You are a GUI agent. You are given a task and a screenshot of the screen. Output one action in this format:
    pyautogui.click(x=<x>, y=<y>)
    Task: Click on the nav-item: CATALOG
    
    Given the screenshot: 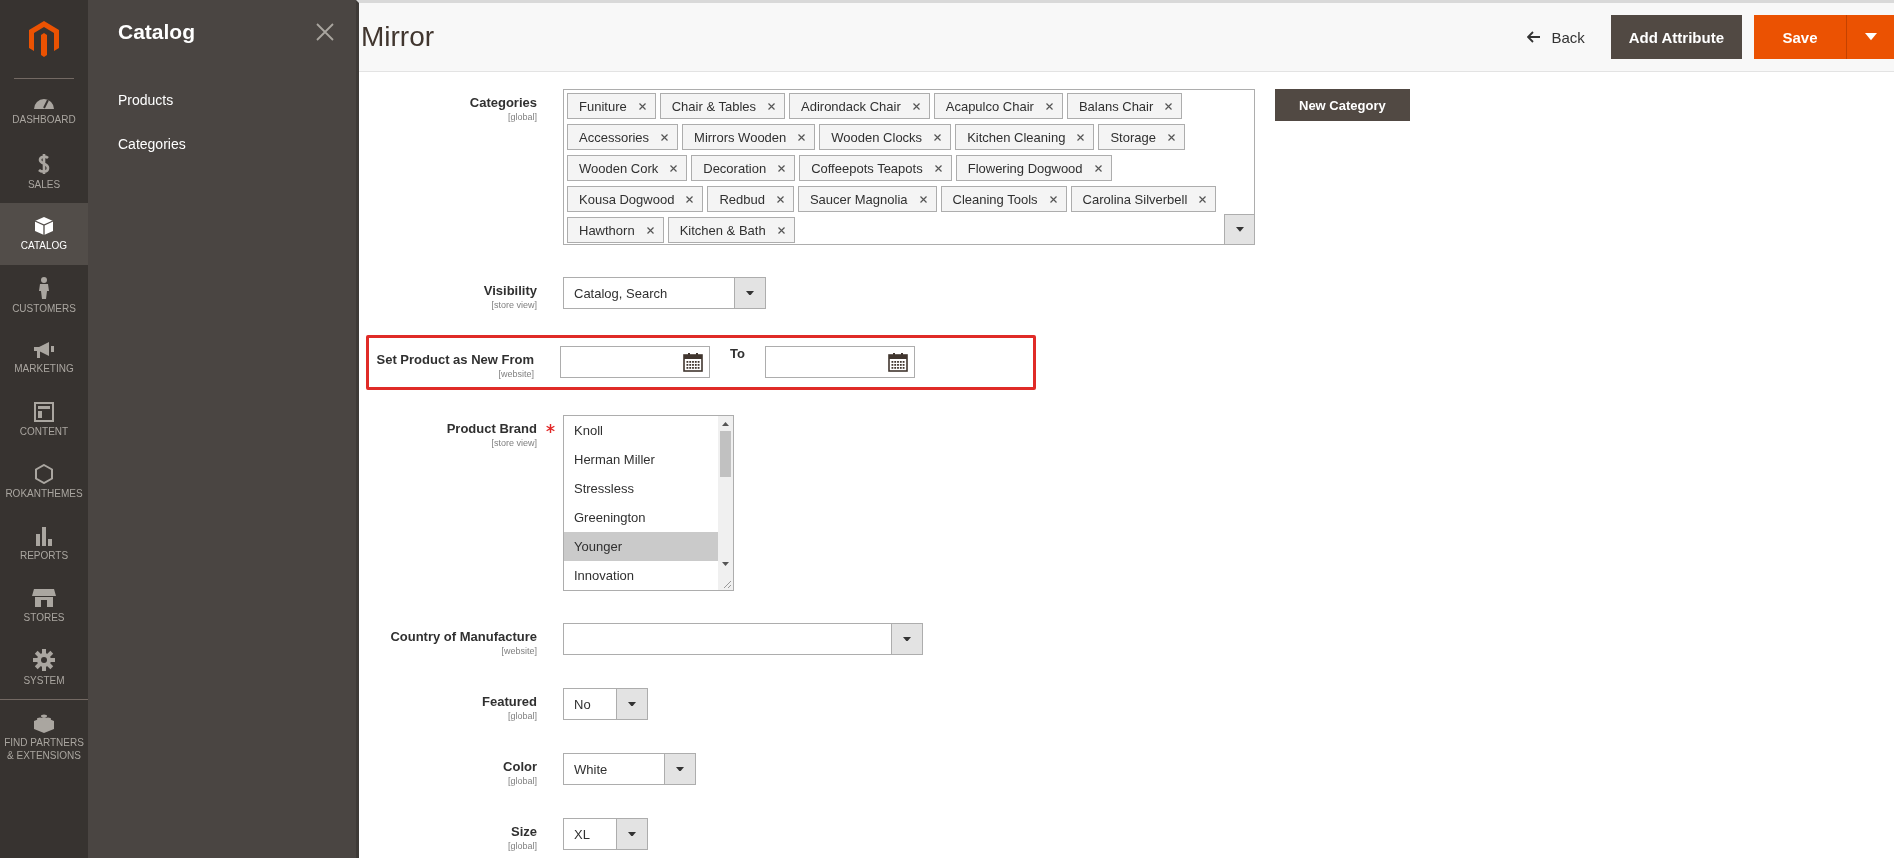 What is the action you would take?
    pyautogui.click(x=44, y=234)
    